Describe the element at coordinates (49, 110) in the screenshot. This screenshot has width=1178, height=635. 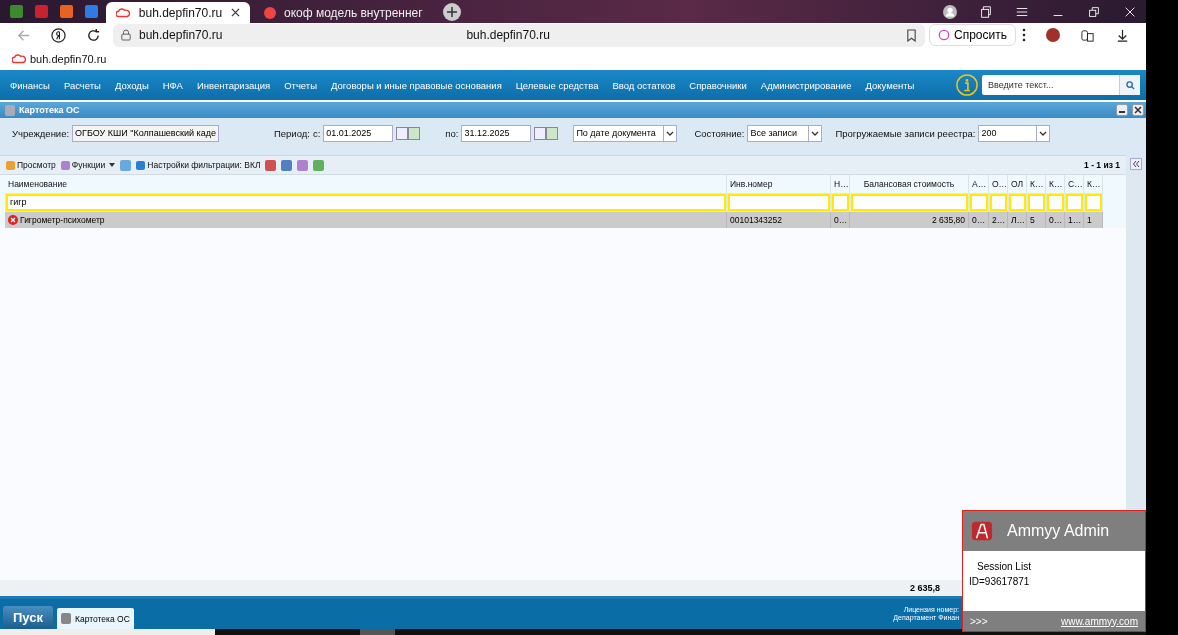
I see `window-title: Картотека ОС` at that location.